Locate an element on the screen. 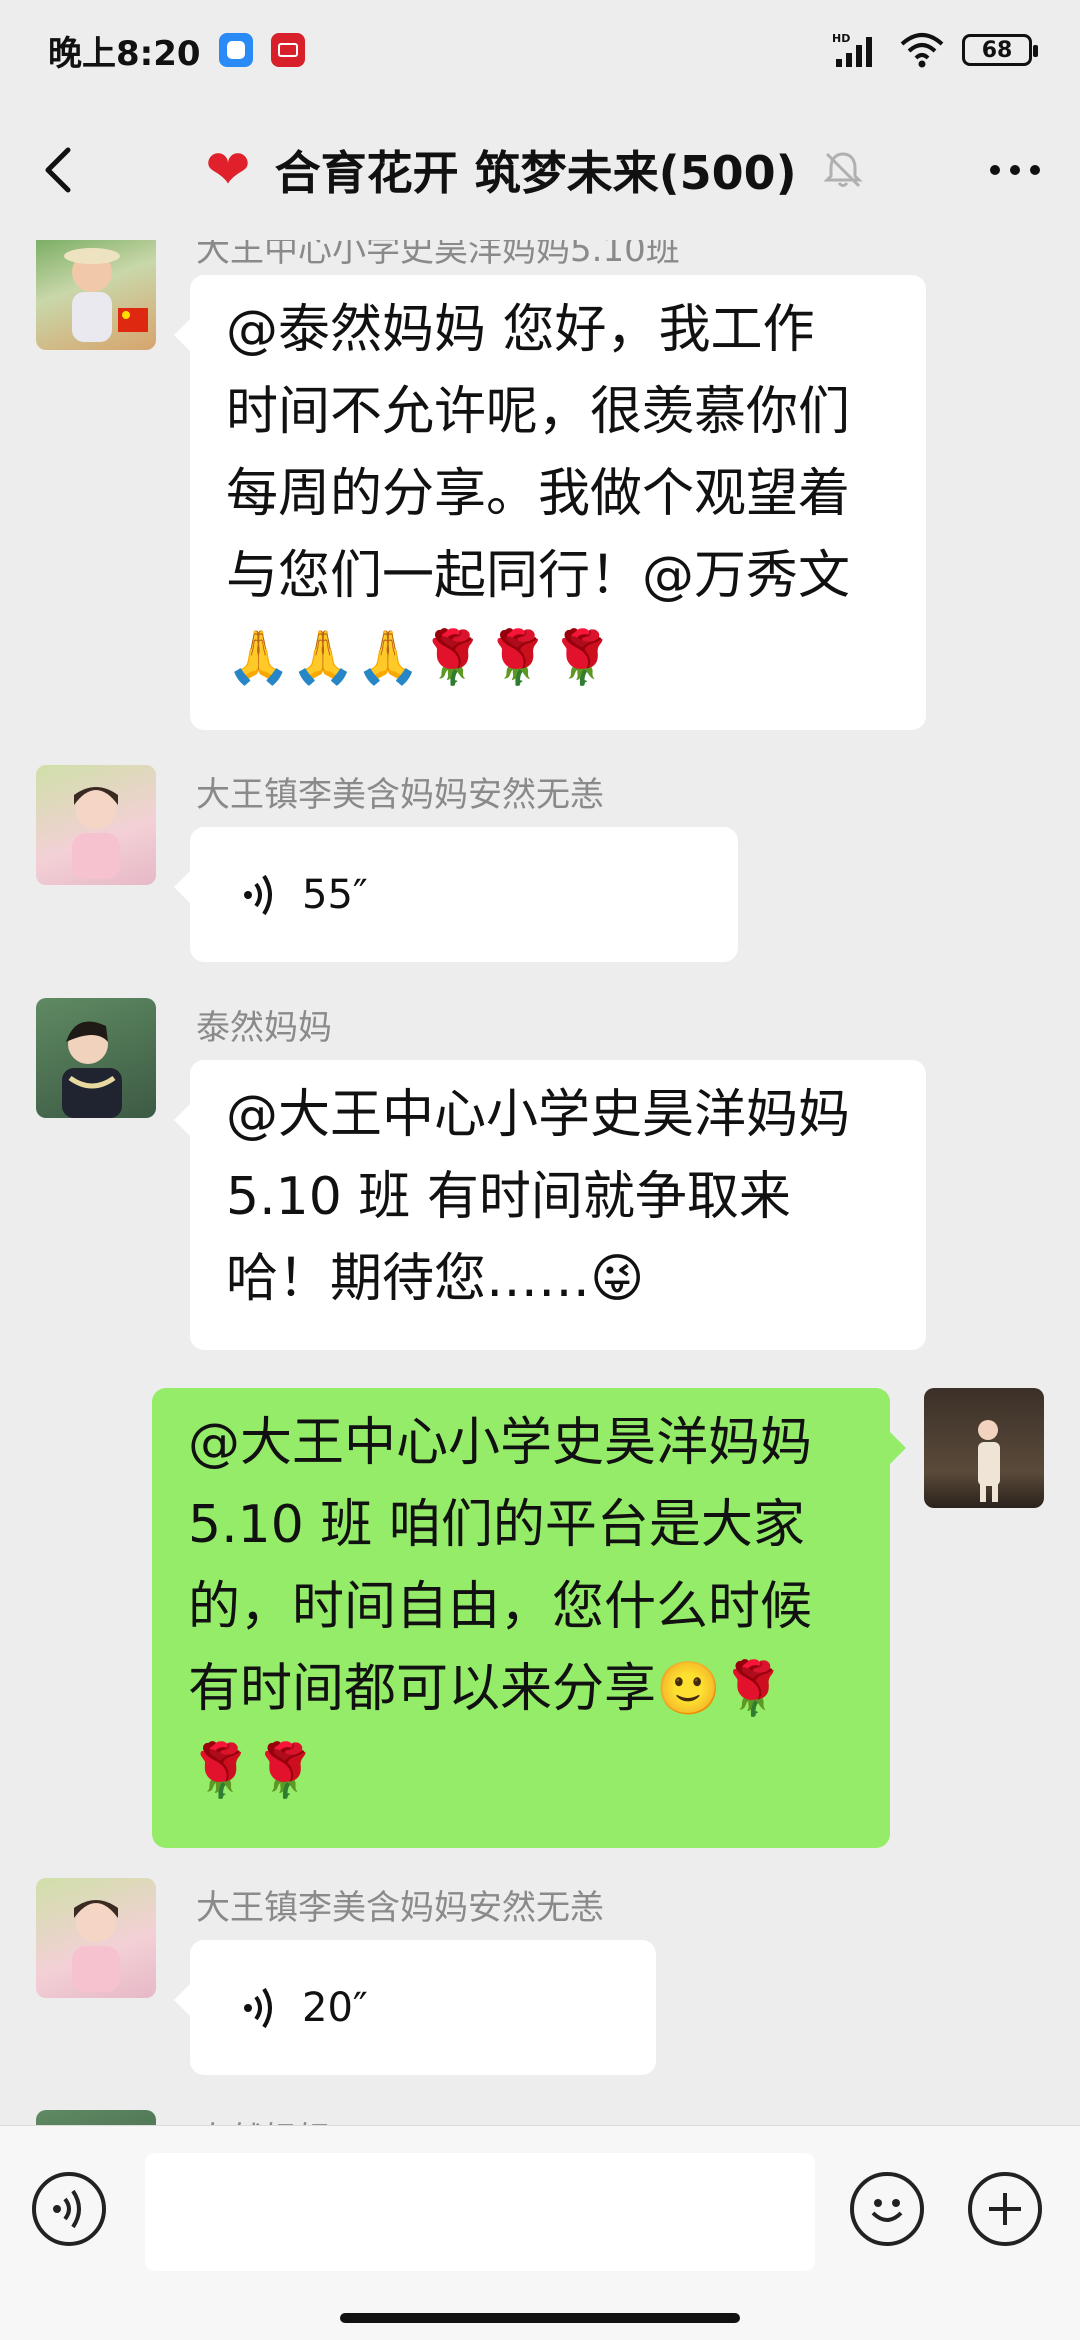  message-line: 与您们一起同行！@万秀文 is located at coordinates (538, 576).